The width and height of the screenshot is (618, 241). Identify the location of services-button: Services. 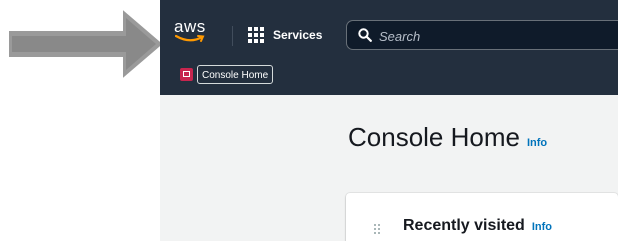
(285, 35).